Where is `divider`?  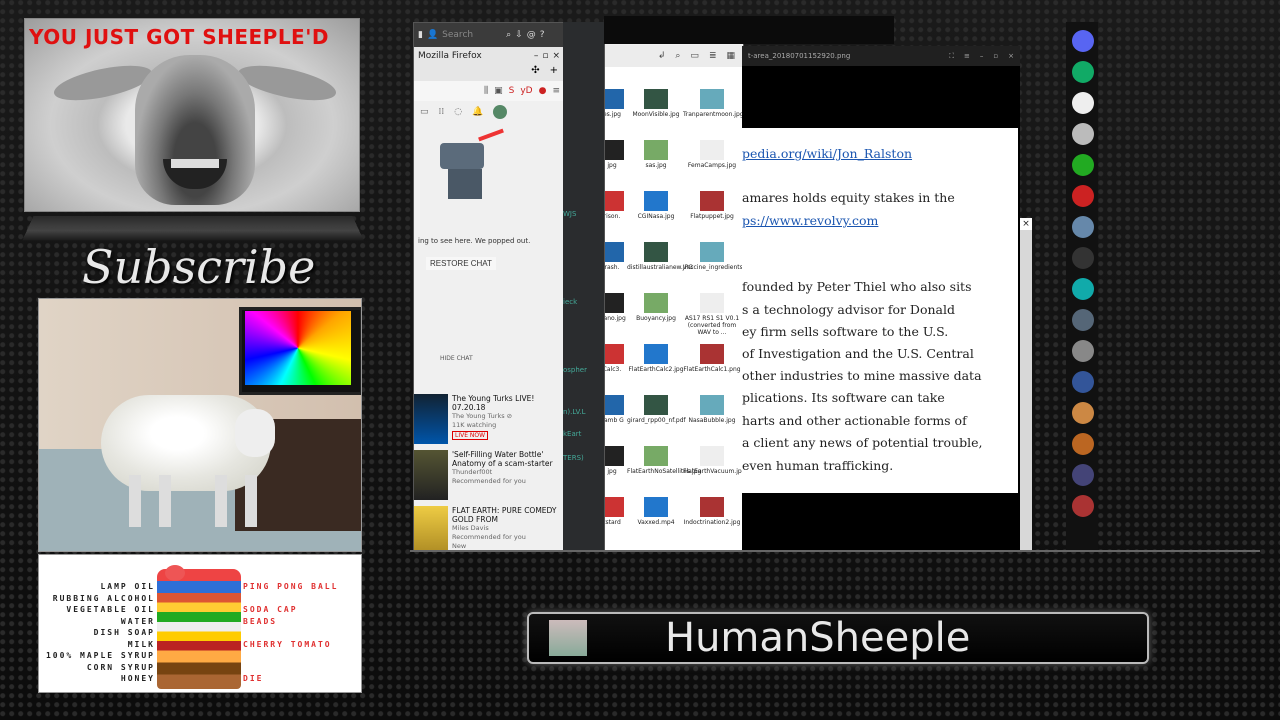 divider is located at coordinates (835, 551).